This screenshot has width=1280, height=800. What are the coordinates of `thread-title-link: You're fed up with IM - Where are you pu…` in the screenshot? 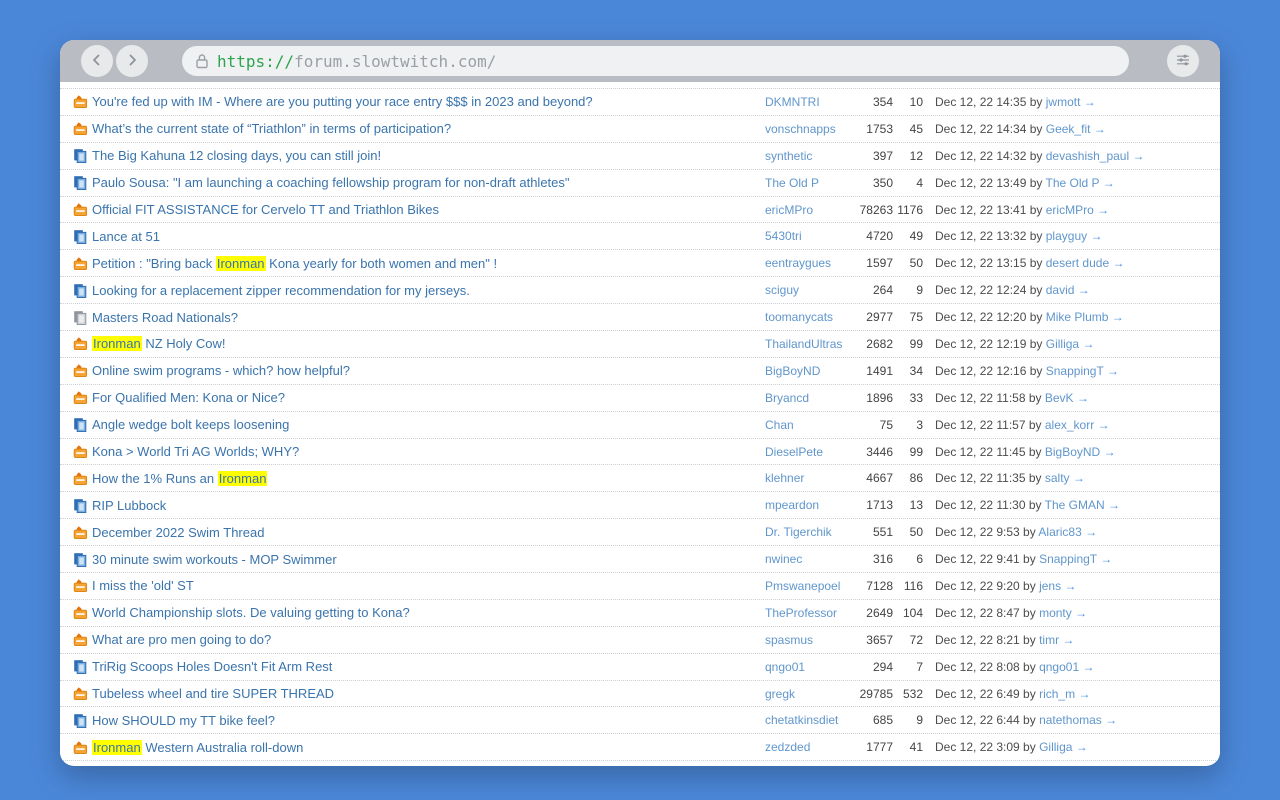 It's located at (428, 101).